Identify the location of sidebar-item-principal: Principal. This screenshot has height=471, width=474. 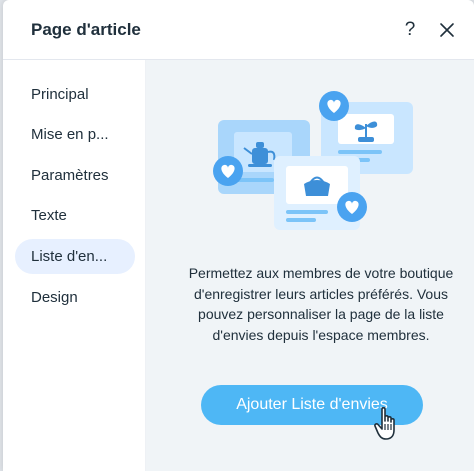
(75, 94).